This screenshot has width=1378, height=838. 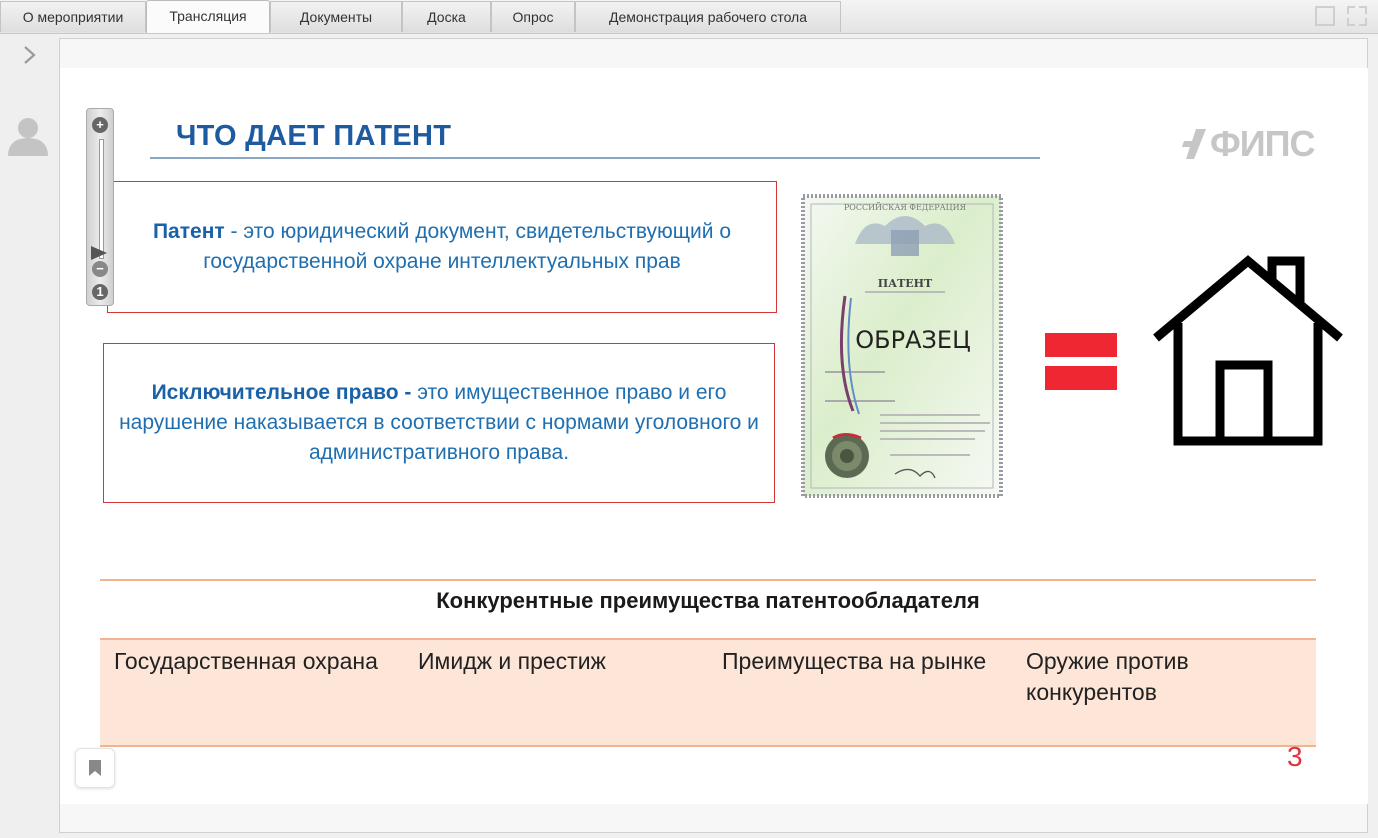 I want to click on title-underline, so click(x=595, y=158).